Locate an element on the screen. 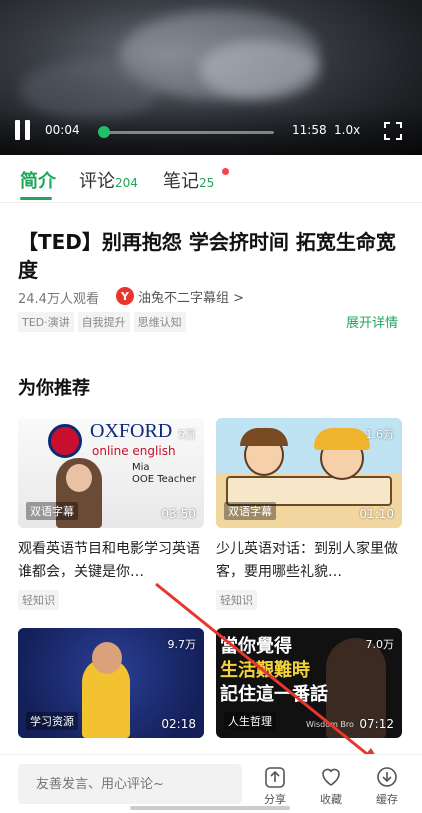  home-indicator is located at coordinates (210, 808).